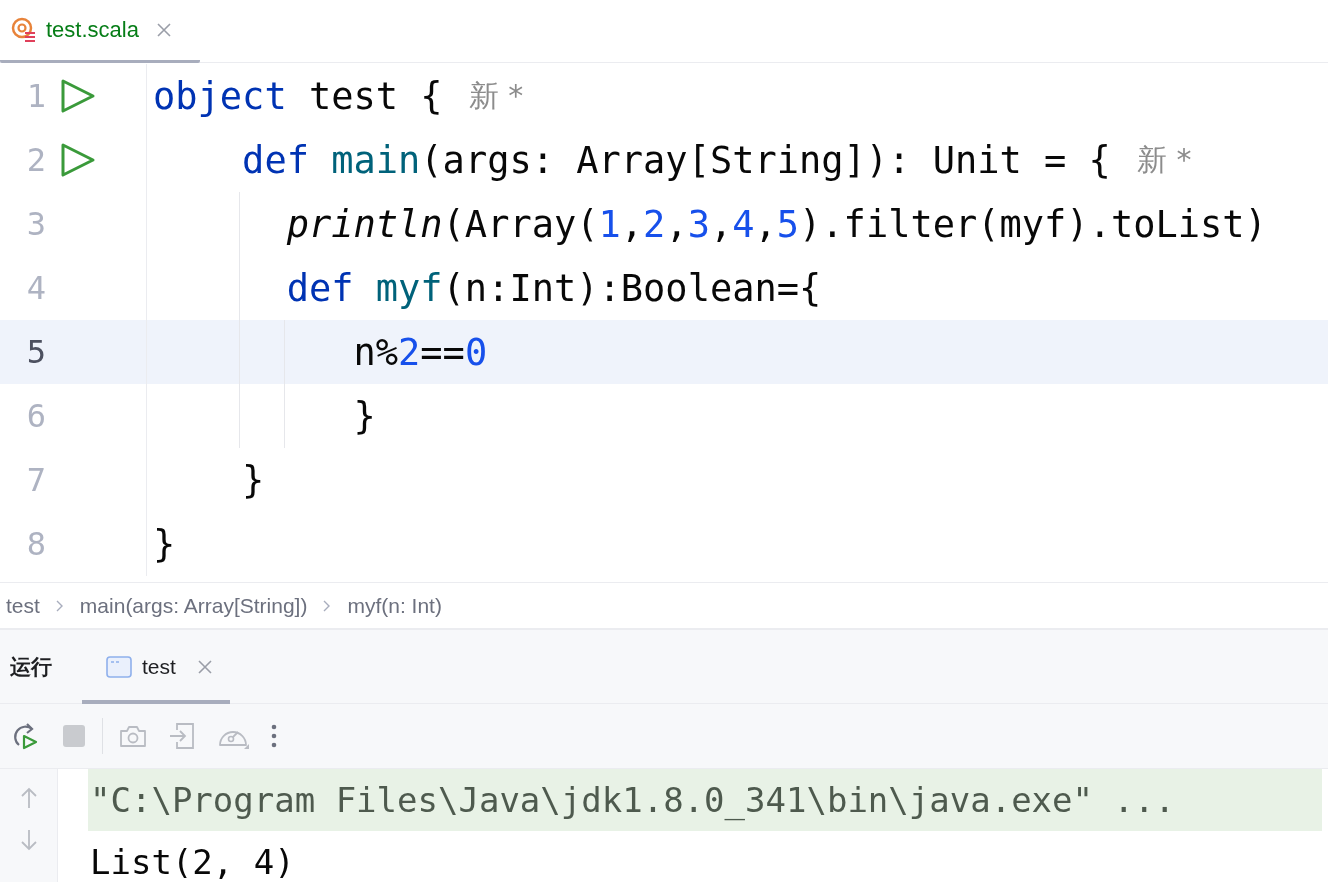 The width and height of the screenshot is (1328, 882). I want to click on line-number: 2, so click(35, 160).